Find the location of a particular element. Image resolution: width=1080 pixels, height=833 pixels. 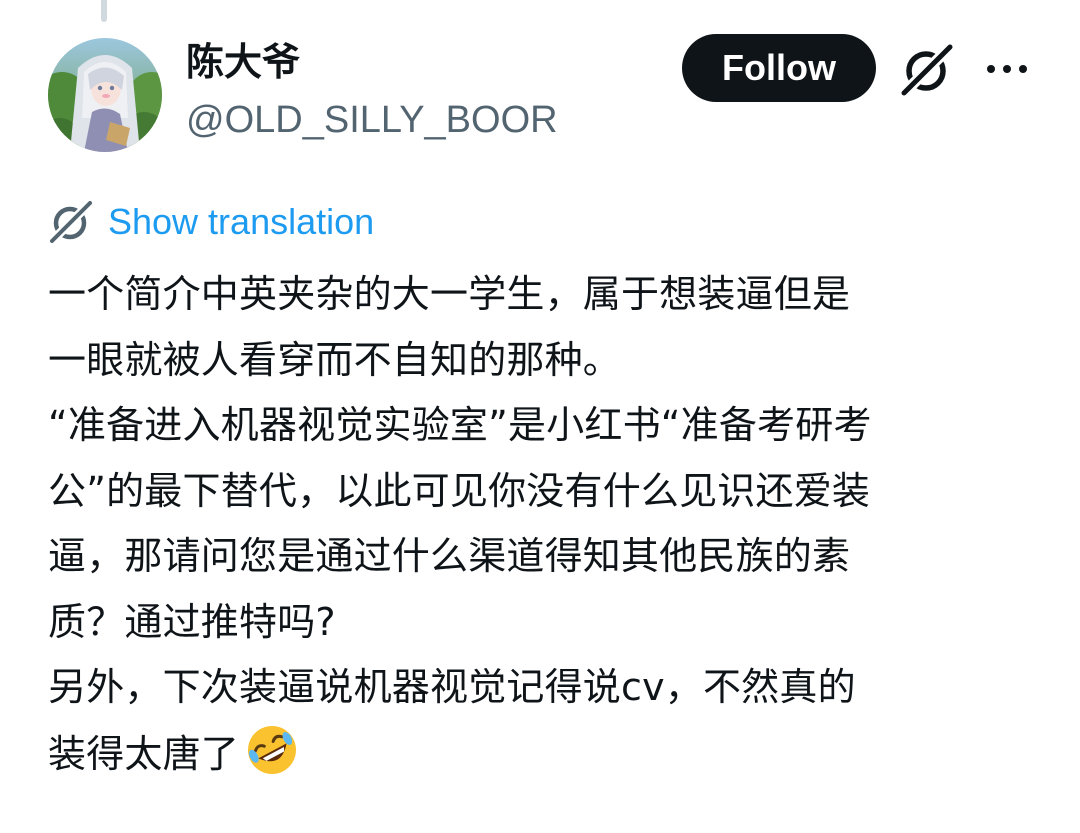

tweet-last-line: 装得太唐了 is located at coordinates (543, 754).